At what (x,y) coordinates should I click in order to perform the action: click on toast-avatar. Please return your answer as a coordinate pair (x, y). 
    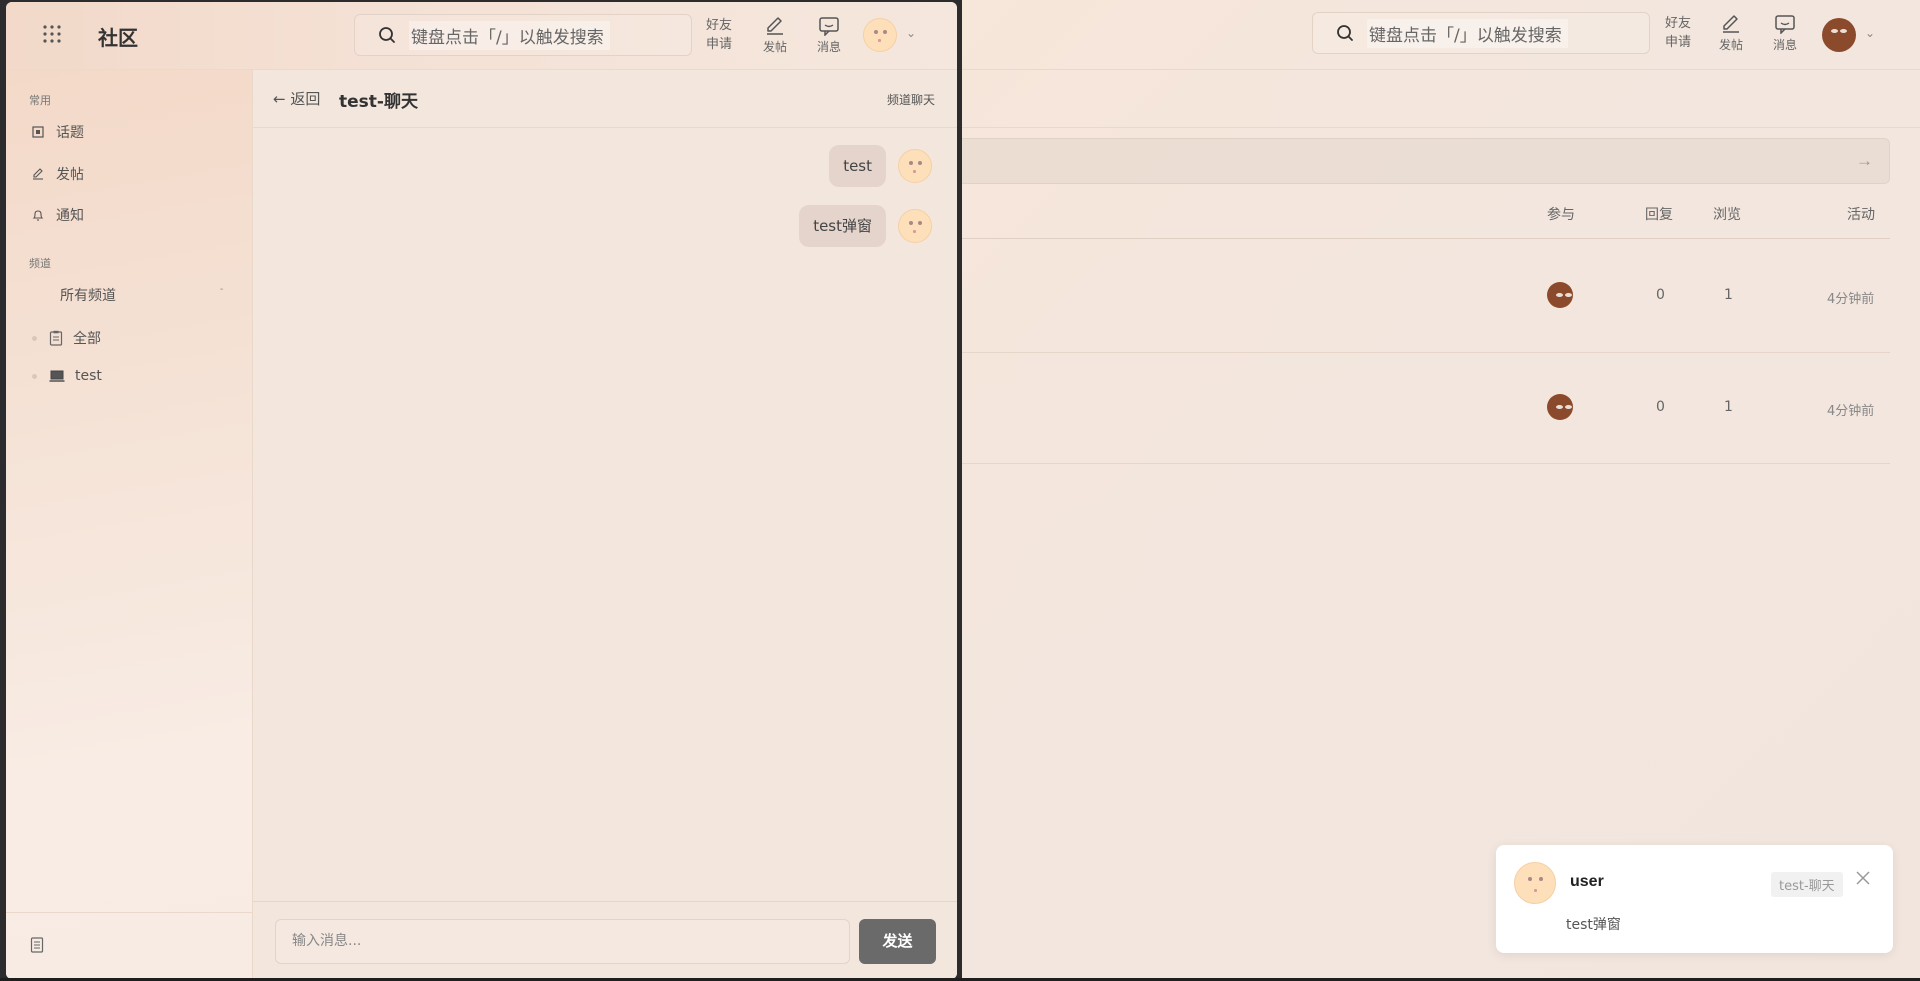
    Looking at the image, I should click on (1535, 883).